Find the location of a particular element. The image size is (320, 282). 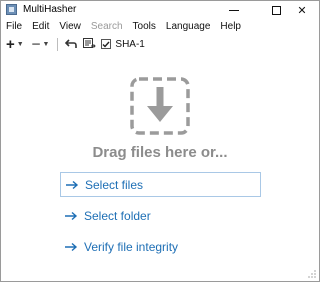

checkmark-icon is located at coordinates (106, 44).